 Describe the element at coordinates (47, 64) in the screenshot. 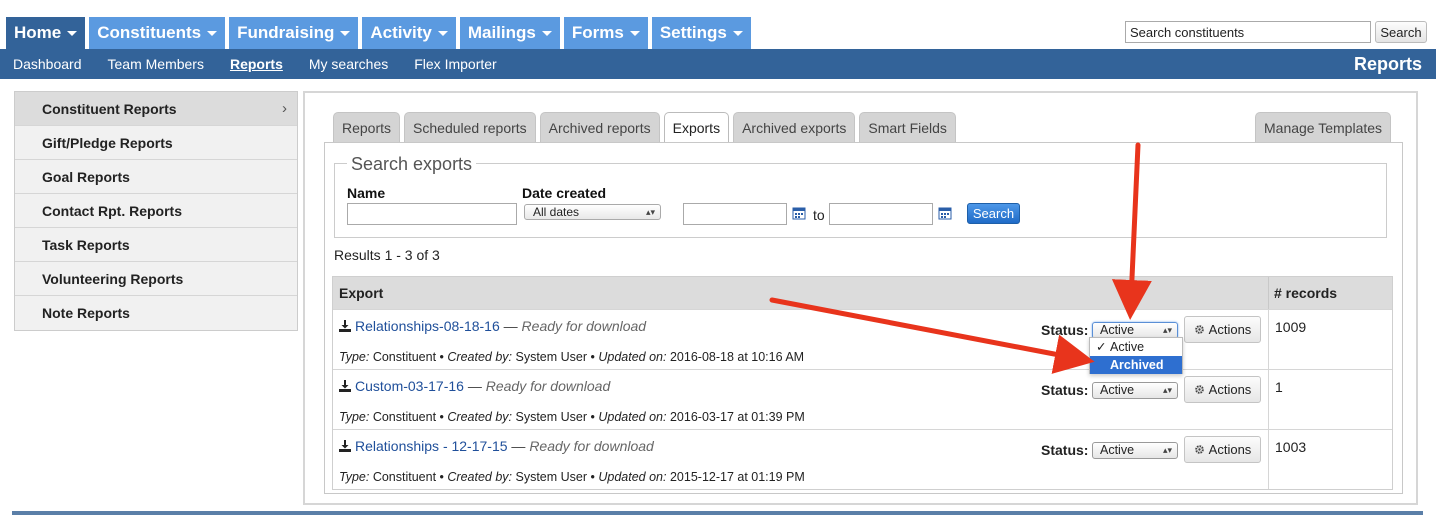

I see `sub-nav-dashboard: Dashboard` at that location.